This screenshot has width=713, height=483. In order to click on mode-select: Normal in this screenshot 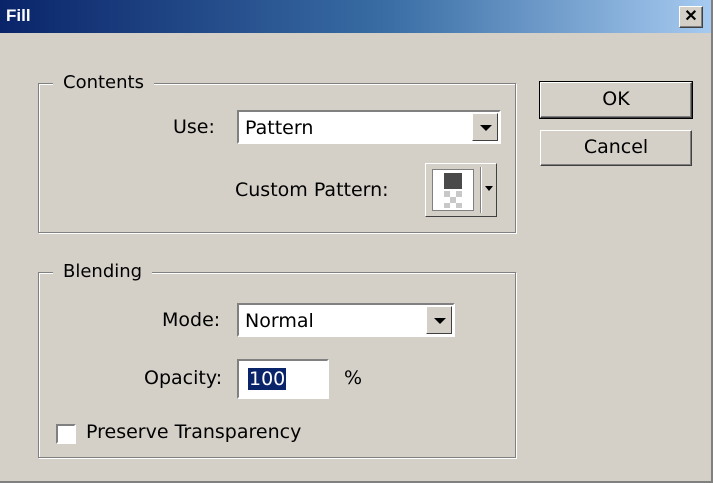, I will do `click(346, 320)`.